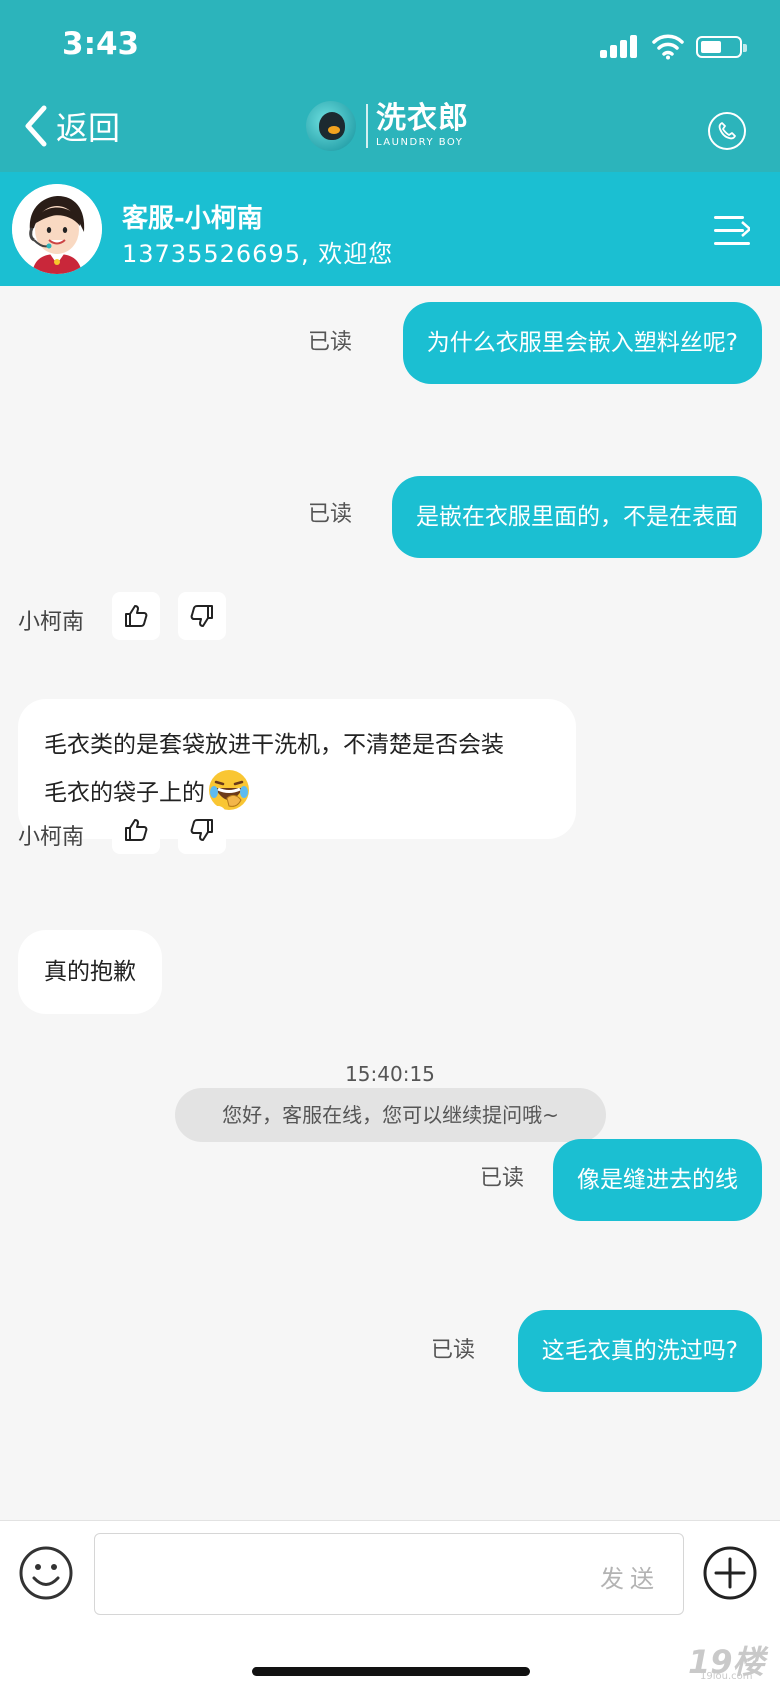 This screenshot has height=1688, width=780. Describe the element at coordinates (390, 1115) in the screenshot. I see `system-notice: 您好，客服在线，您可以继续提问哦~` at that location.